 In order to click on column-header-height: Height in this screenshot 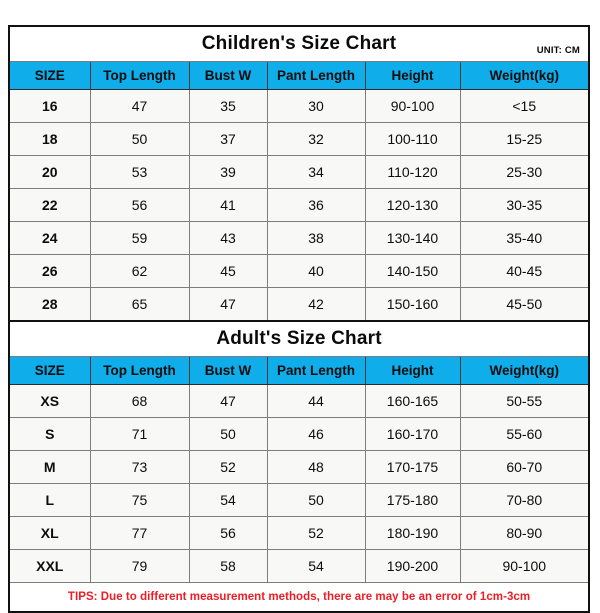, I will do `click(412, 75)`.